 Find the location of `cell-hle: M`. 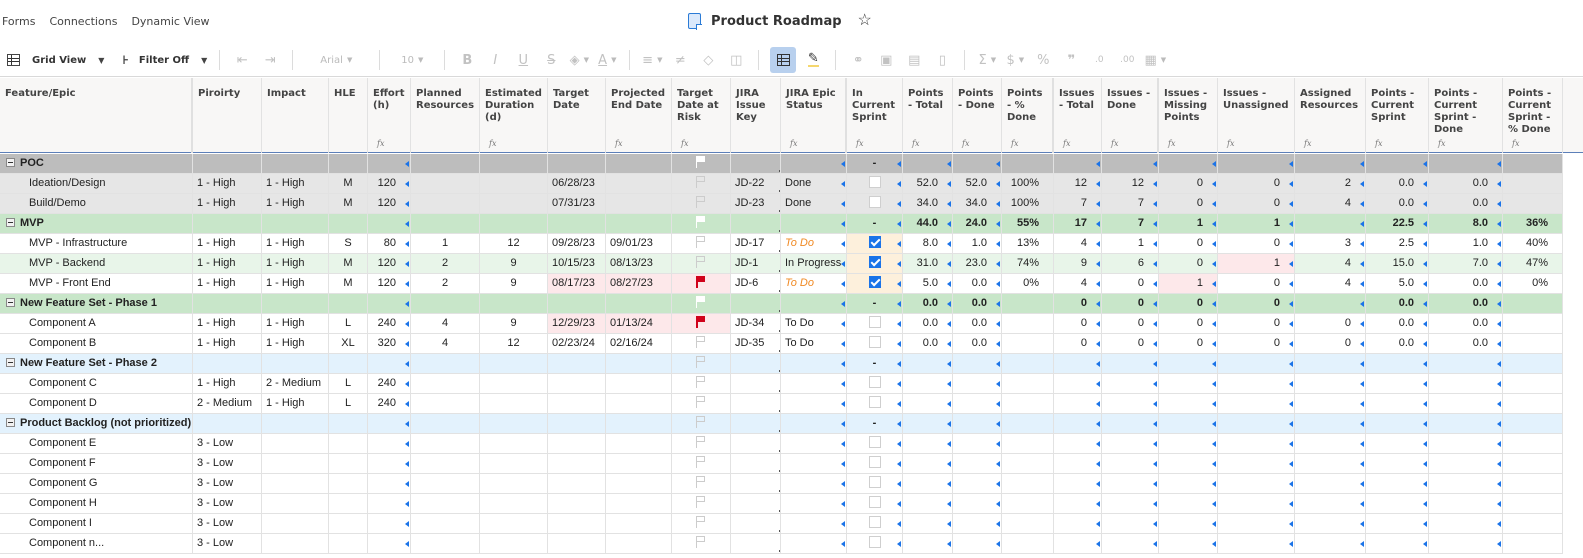

cell-hle: M is located at coordinates (348, 183).